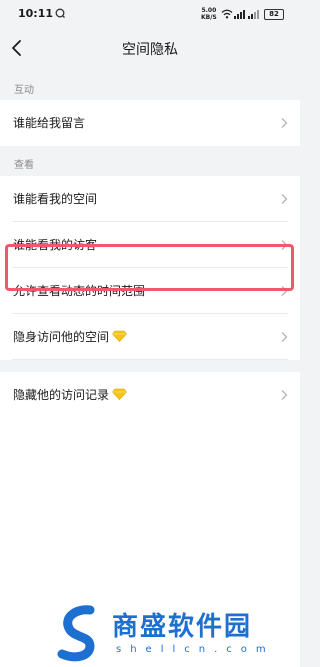 This screenshot has height=667, width=320. Describe the element at coordinates (274, 14) in the screenshot. I see `battery-indicator: 82` at that location.